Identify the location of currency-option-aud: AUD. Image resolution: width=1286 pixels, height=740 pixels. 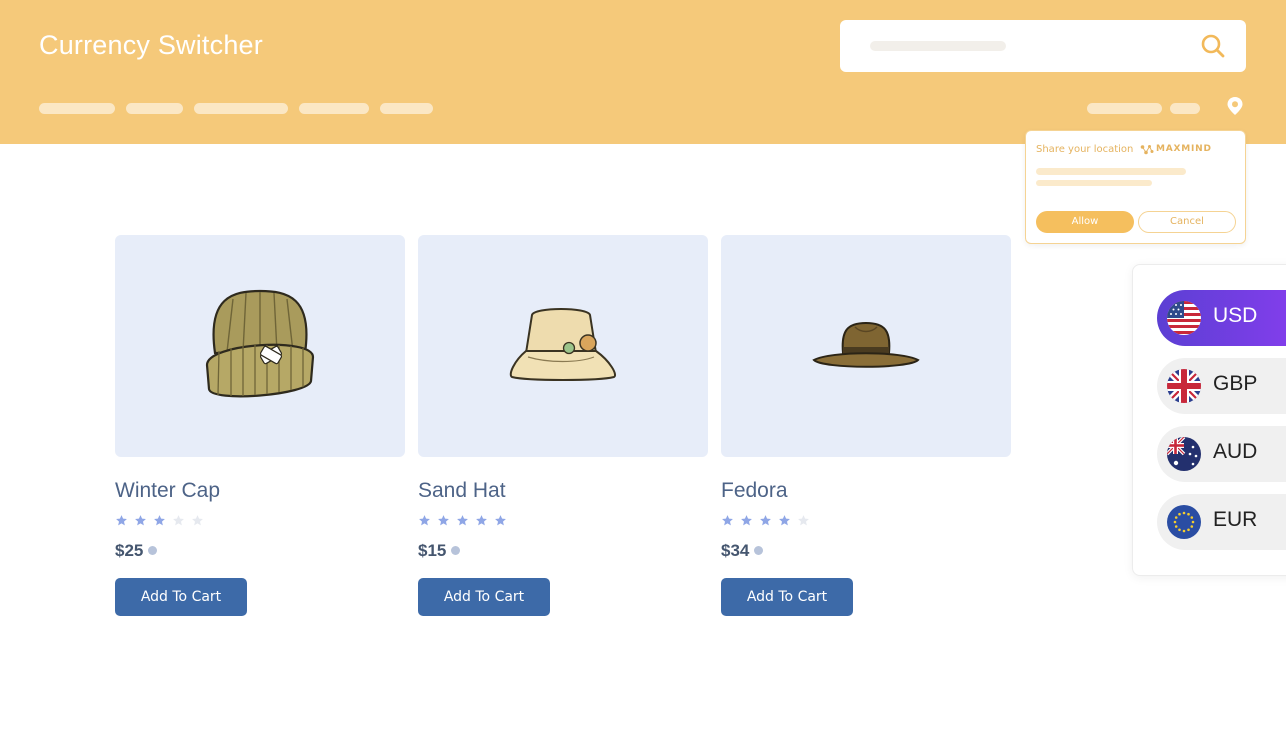
(1221, 454).